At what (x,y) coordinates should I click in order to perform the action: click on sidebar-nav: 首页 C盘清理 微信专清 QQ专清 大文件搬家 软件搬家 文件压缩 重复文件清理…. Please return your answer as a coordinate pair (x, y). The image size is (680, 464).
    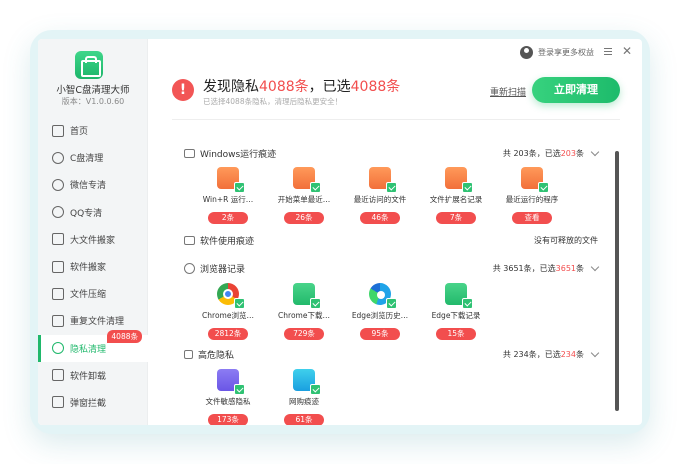
    Looking at the image, I should click on (93, 266).